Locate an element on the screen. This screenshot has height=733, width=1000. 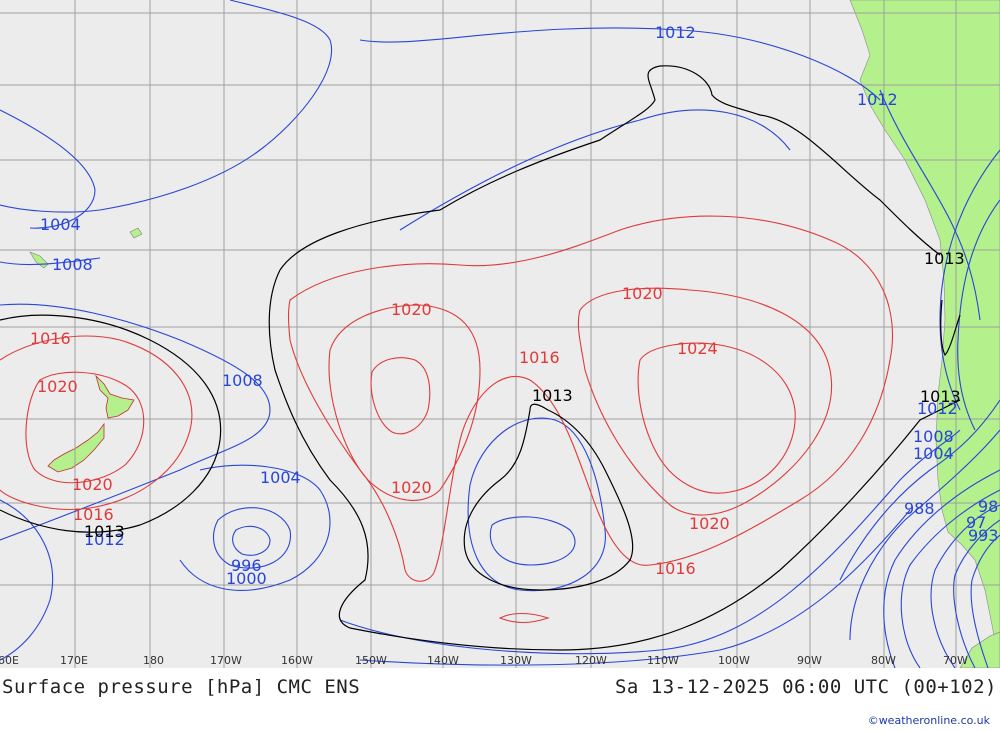
lon-label: 80W is located at coordinates (883, 660).